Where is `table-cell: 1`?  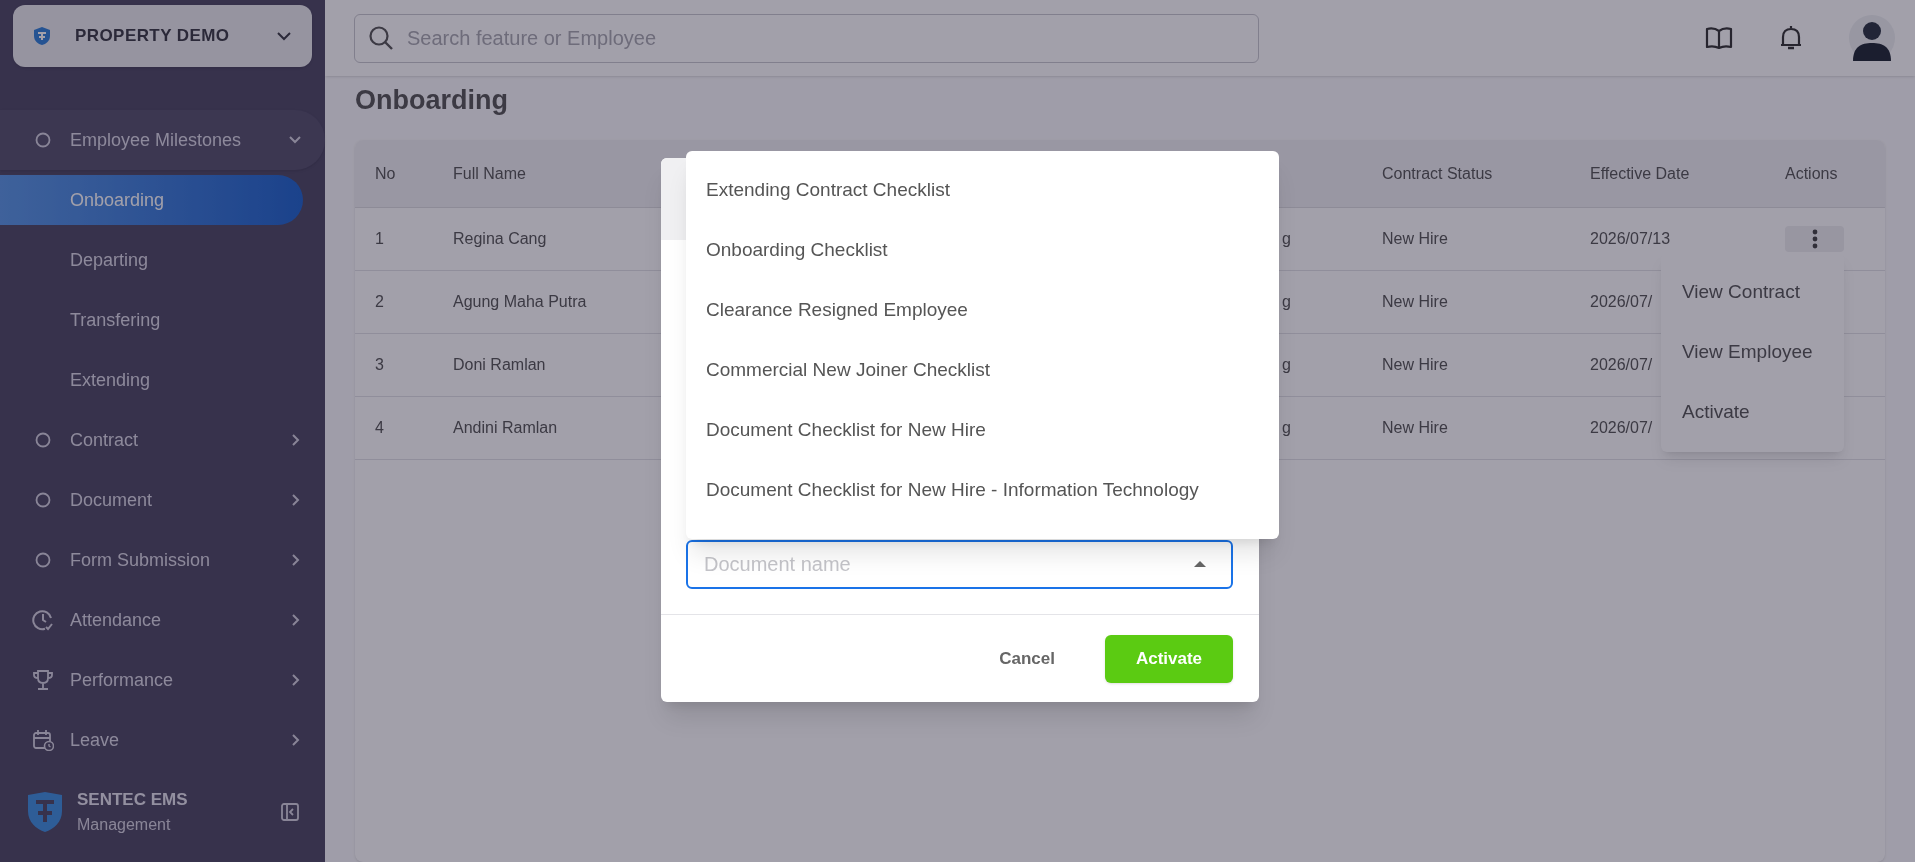 table-cell: 1 is located at coordinates (379, 238).